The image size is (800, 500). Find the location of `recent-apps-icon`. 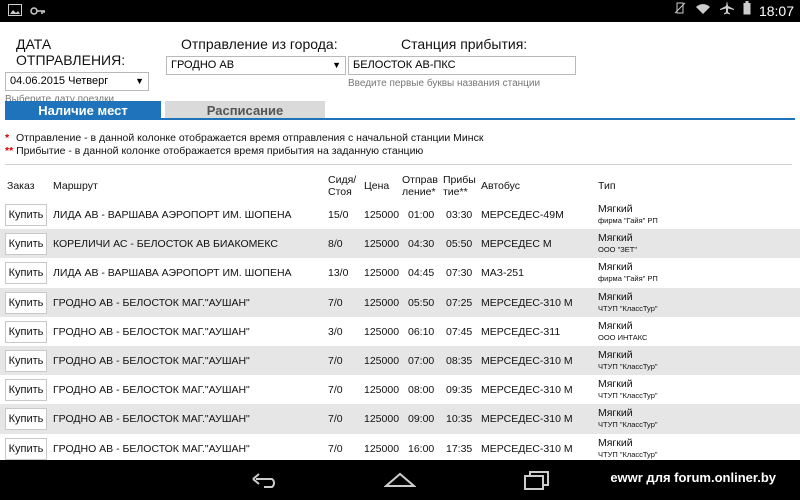

recent-apps-icon is located at coordinates (537, 482).